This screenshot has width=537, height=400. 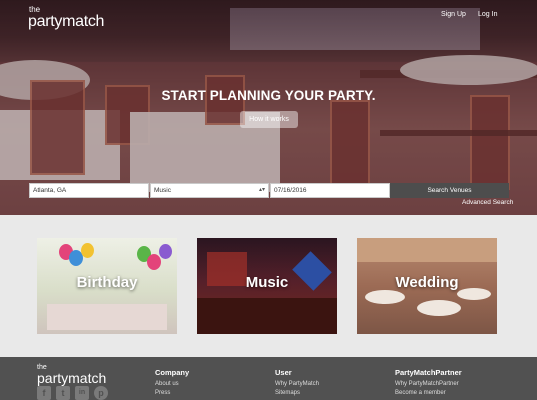 What do you see at coordinates (167, 384) in the screenshot?
I see `footer-link-about: About us` at bounding box center [167, 384].